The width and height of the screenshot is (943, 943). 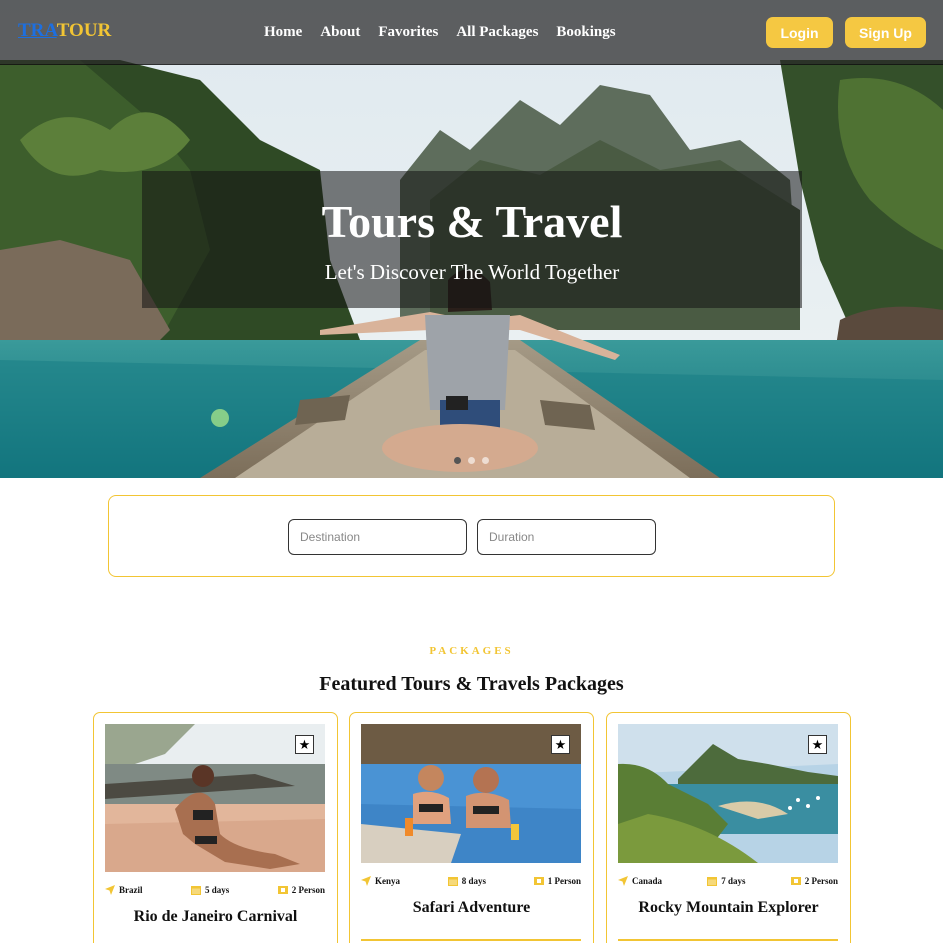 What do you see at coordinates (215, 917) in the screenshot?
I see `package-title: Rio de Janeiro Carnival` at bounding box center [215, 917].